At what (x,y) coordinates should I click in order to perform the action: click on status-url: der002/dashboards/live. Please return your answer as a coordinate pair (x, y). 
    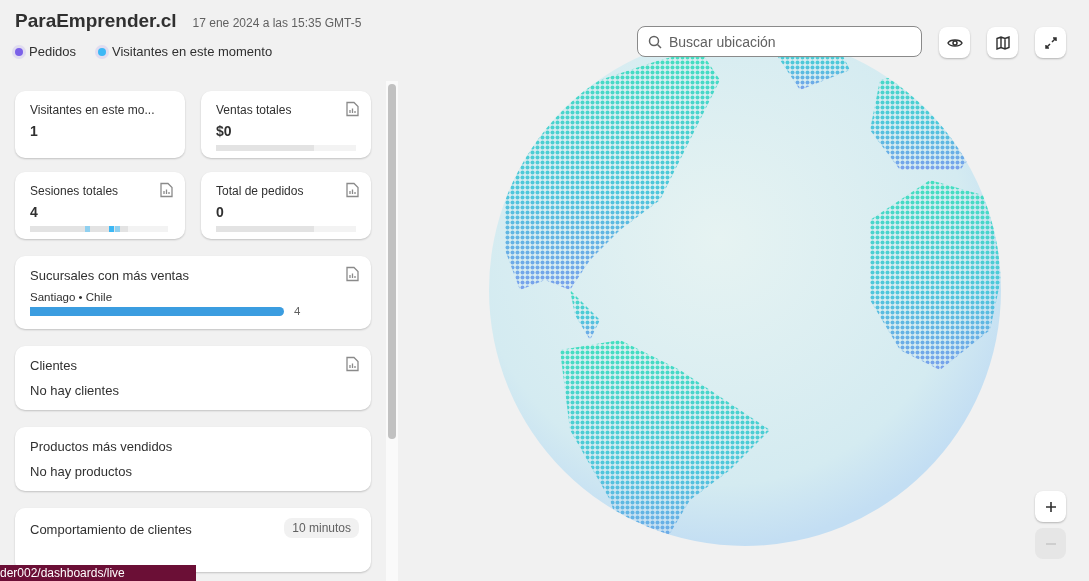
    Looking at the image, I should click on (98, 573).